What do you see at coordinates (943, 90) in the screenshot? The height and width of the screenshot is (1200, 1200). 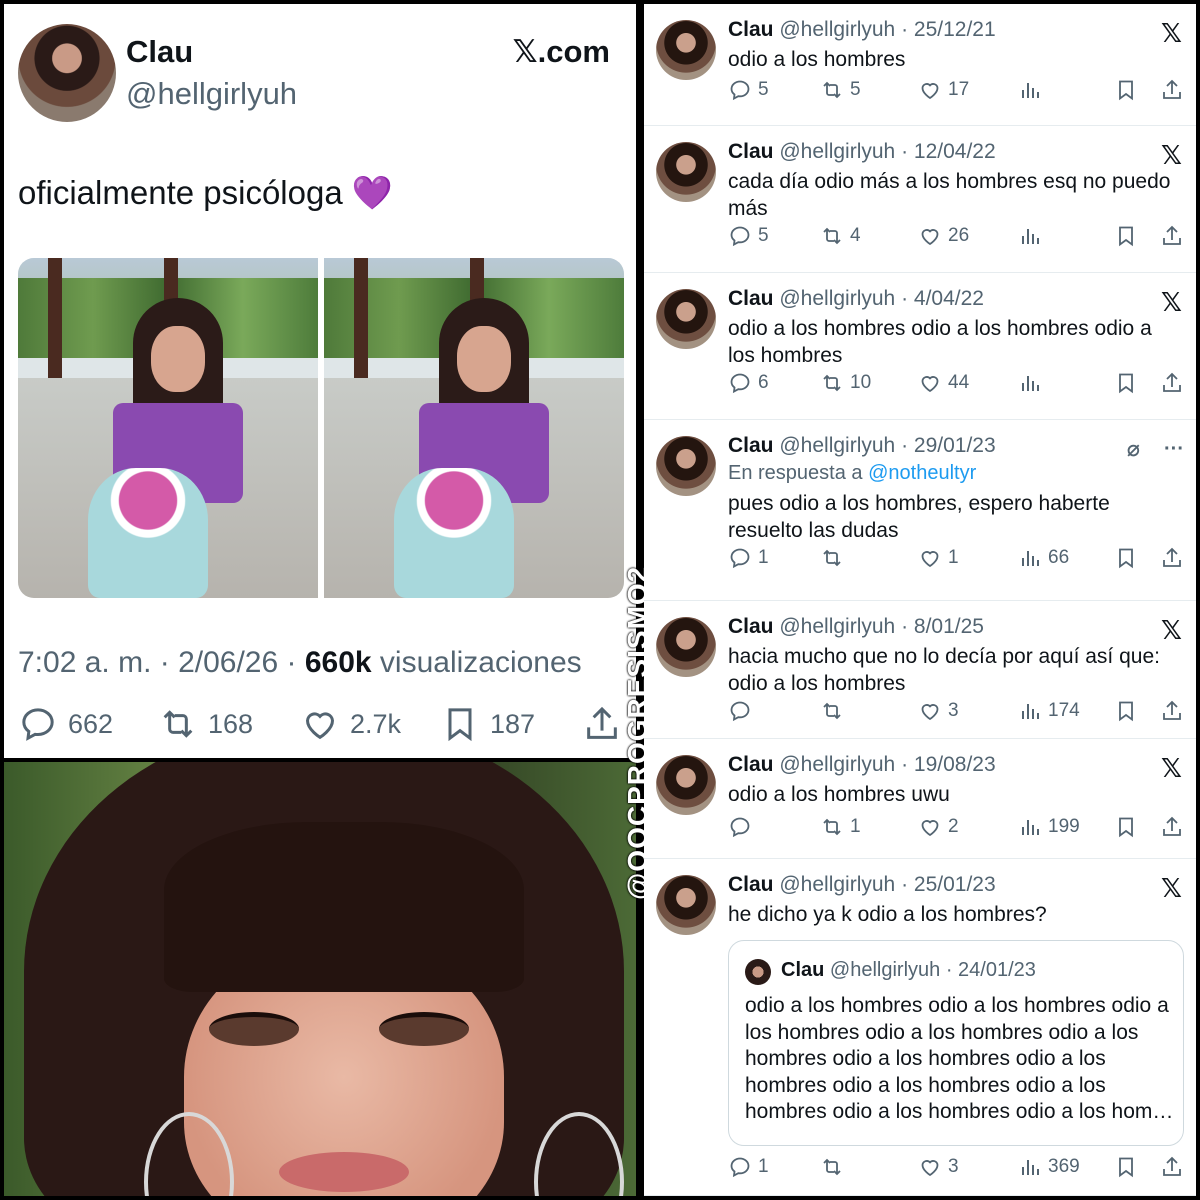 I see `like-button: 17` at bounding box center [943, 90].